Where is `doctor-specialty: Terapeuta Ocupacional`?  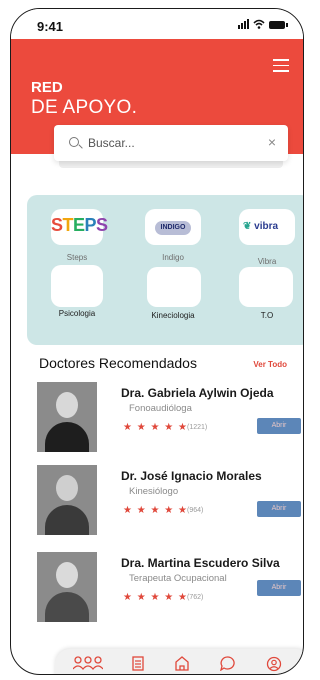
doctor-specialty: Terapeuta Ocupacional is located at coordinates (178, 578).